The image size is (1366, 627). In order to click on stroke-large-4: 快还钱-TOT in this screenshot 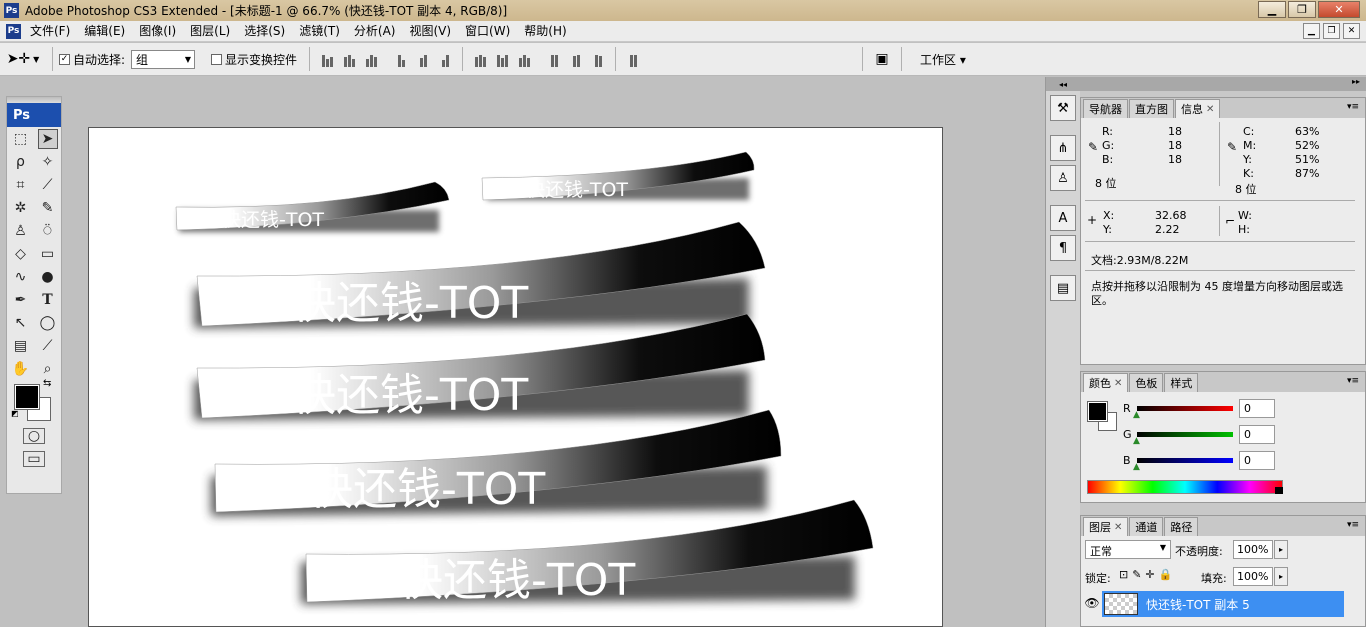, I will do `click(587, 552)`.